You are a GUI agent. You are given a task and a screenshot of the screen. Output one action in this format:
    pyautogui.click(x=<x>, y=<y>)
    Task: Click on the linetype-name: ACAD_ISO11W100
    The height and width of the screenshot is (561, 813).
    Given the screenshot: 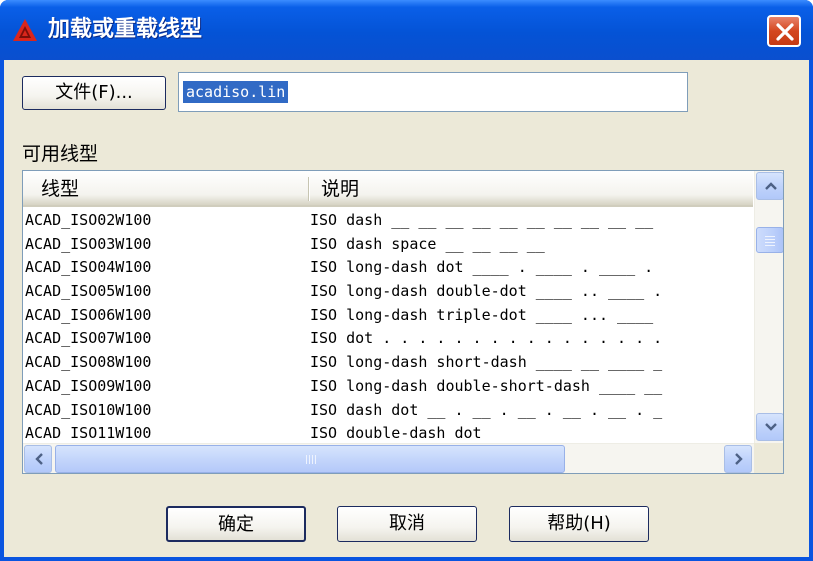 What is the action you would take?
    pyautogui.click(x=88, y=431)
    